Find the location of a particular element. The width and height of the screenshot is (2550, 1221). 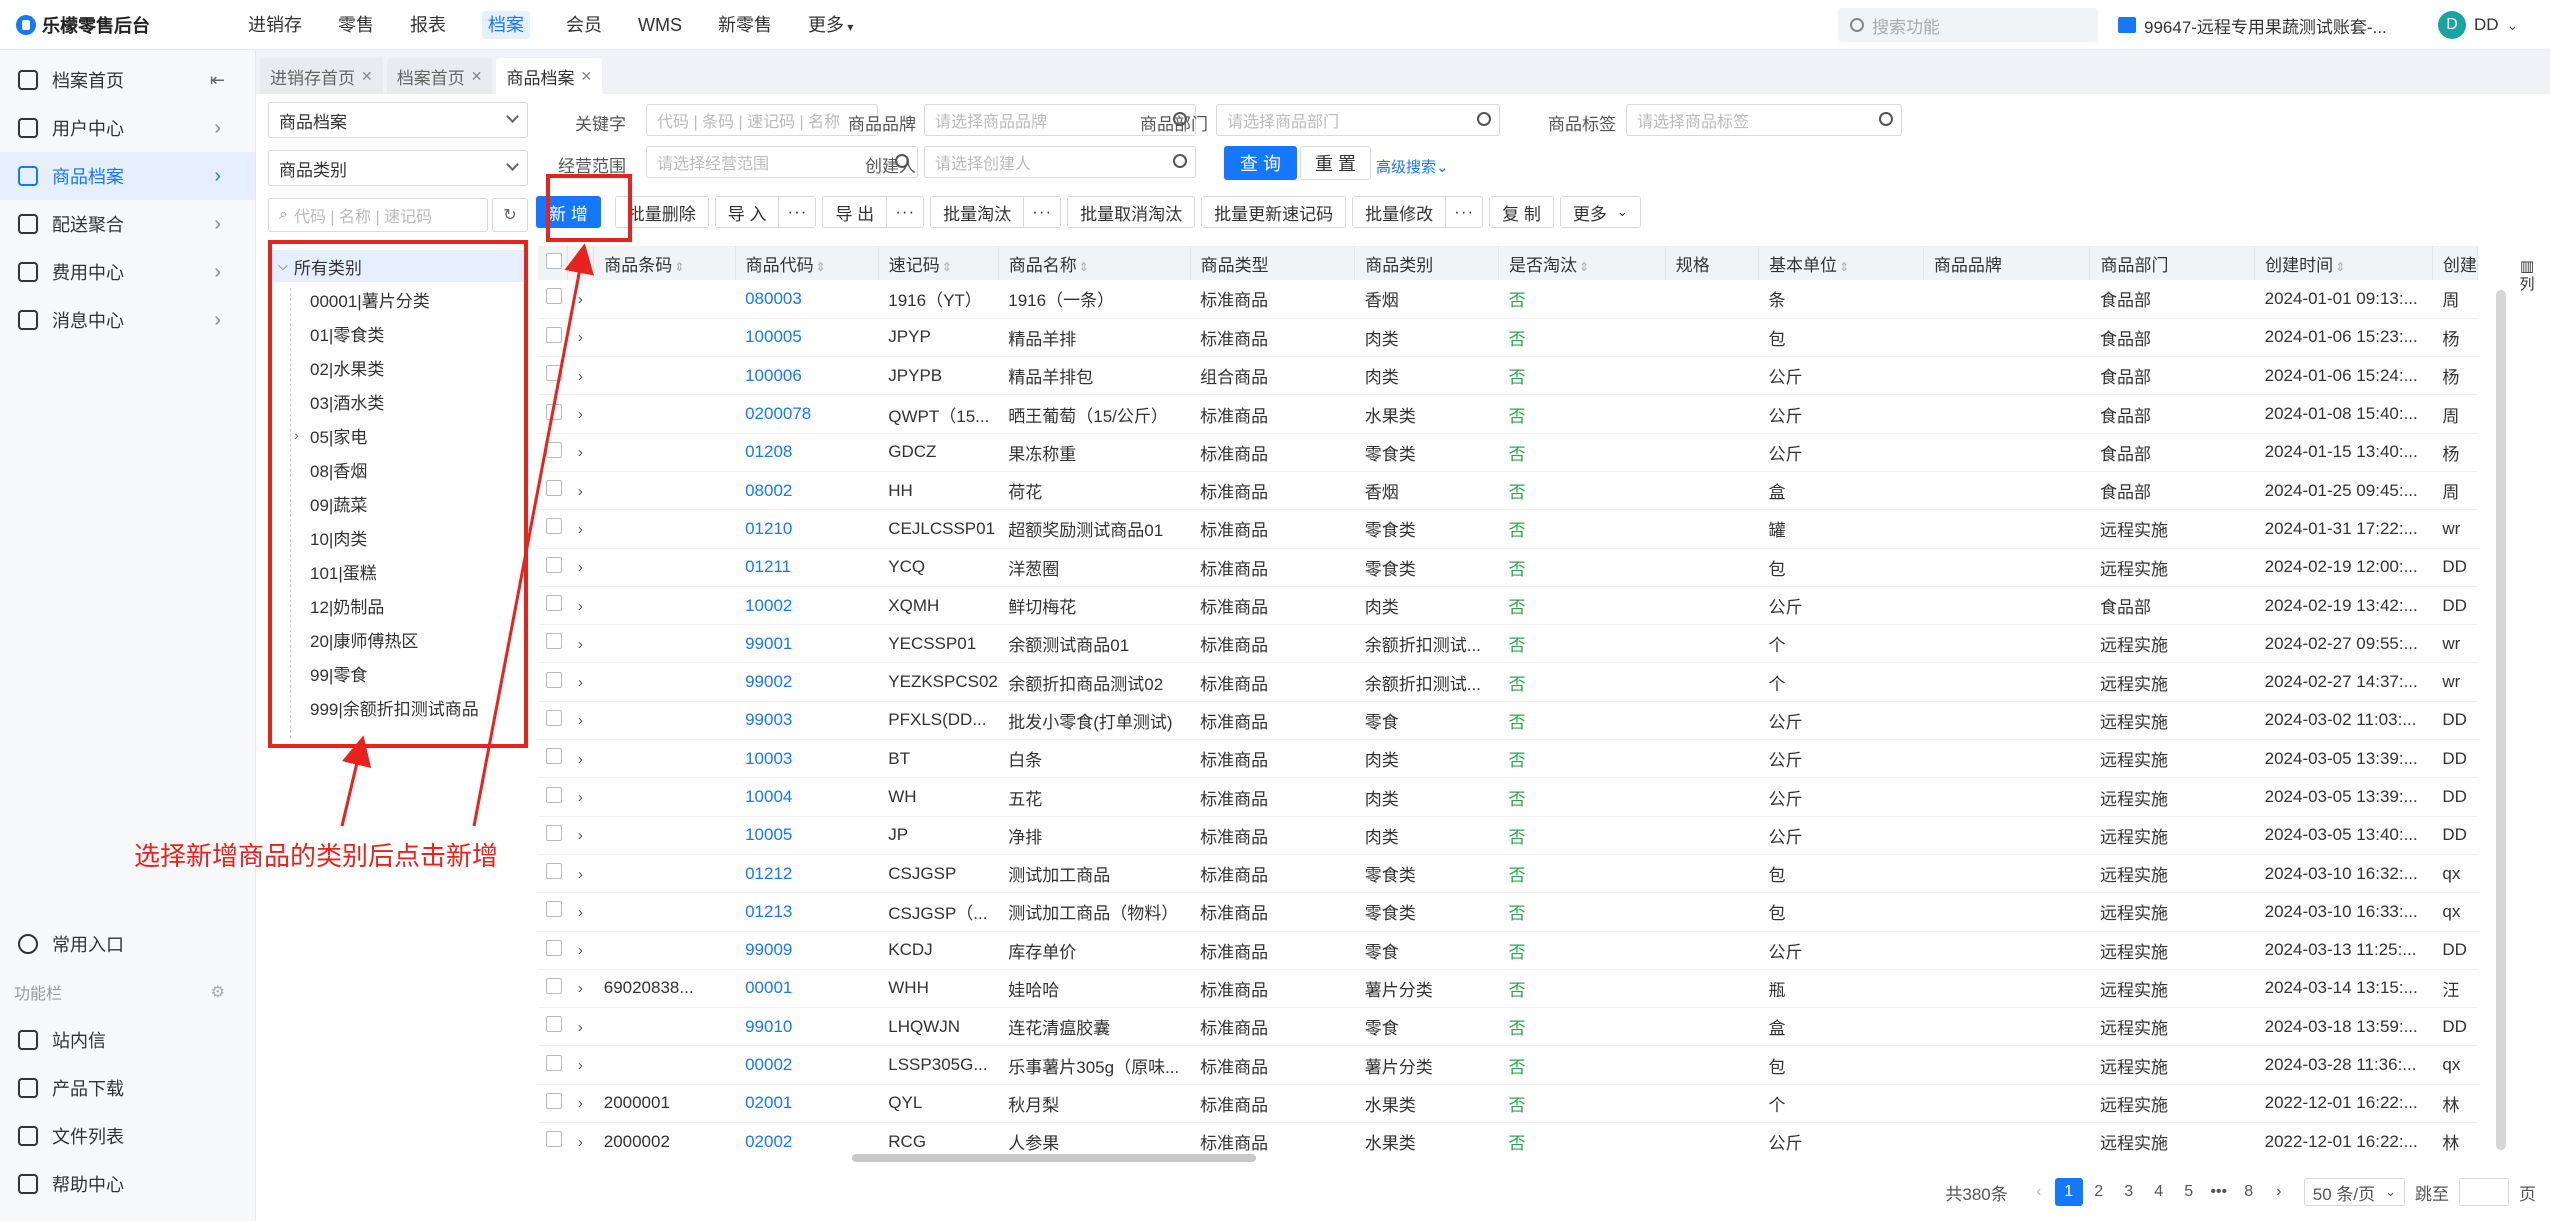

sidebar-bottom-item: 常用入口 is located at coordinates (127, 944).